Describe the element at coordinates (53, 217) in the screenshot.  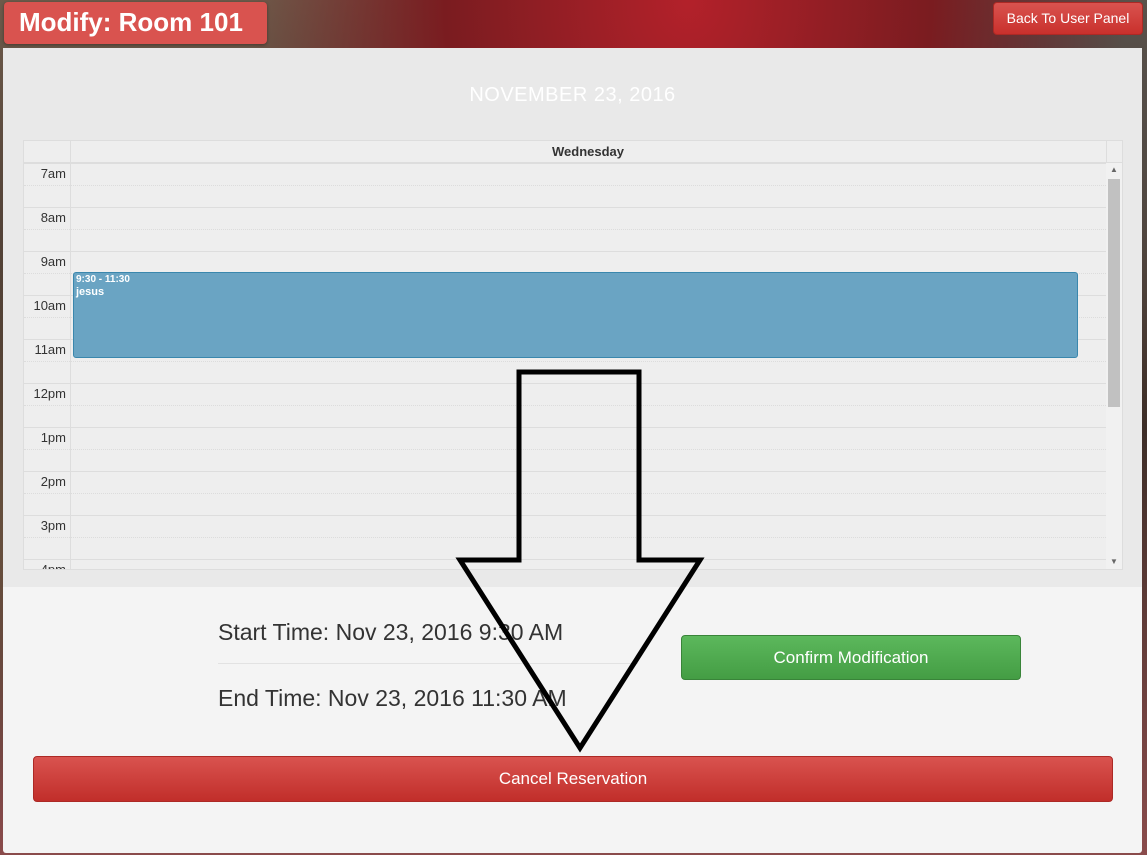
I see `hour-label: 8am` at that location.